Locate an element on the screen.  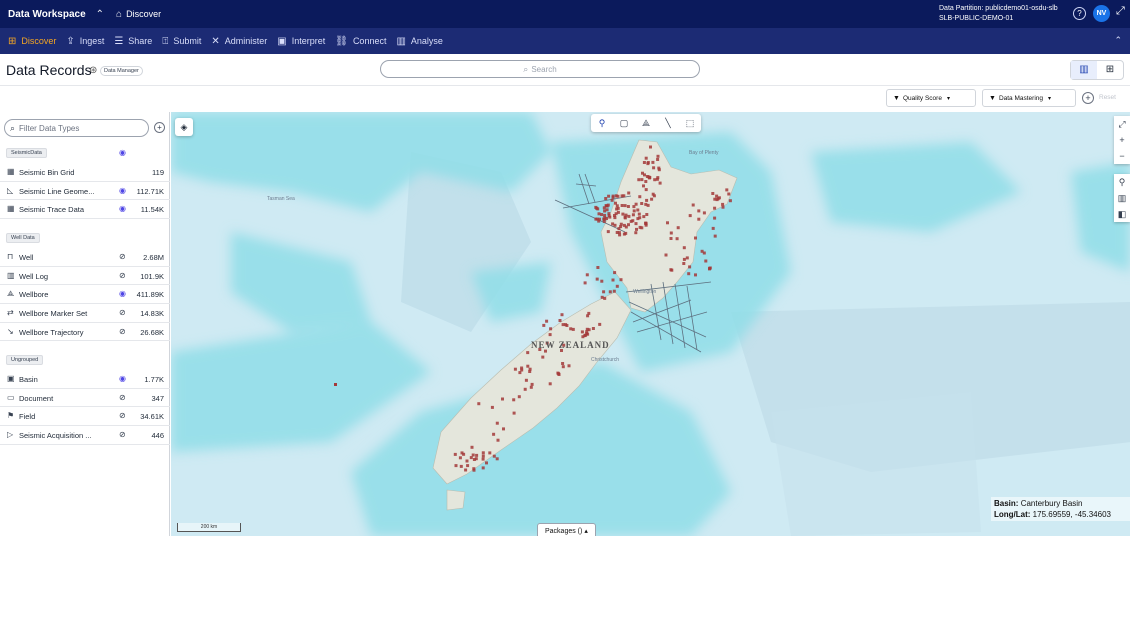
help-icon: ? is located at coordinates (1079, 13).